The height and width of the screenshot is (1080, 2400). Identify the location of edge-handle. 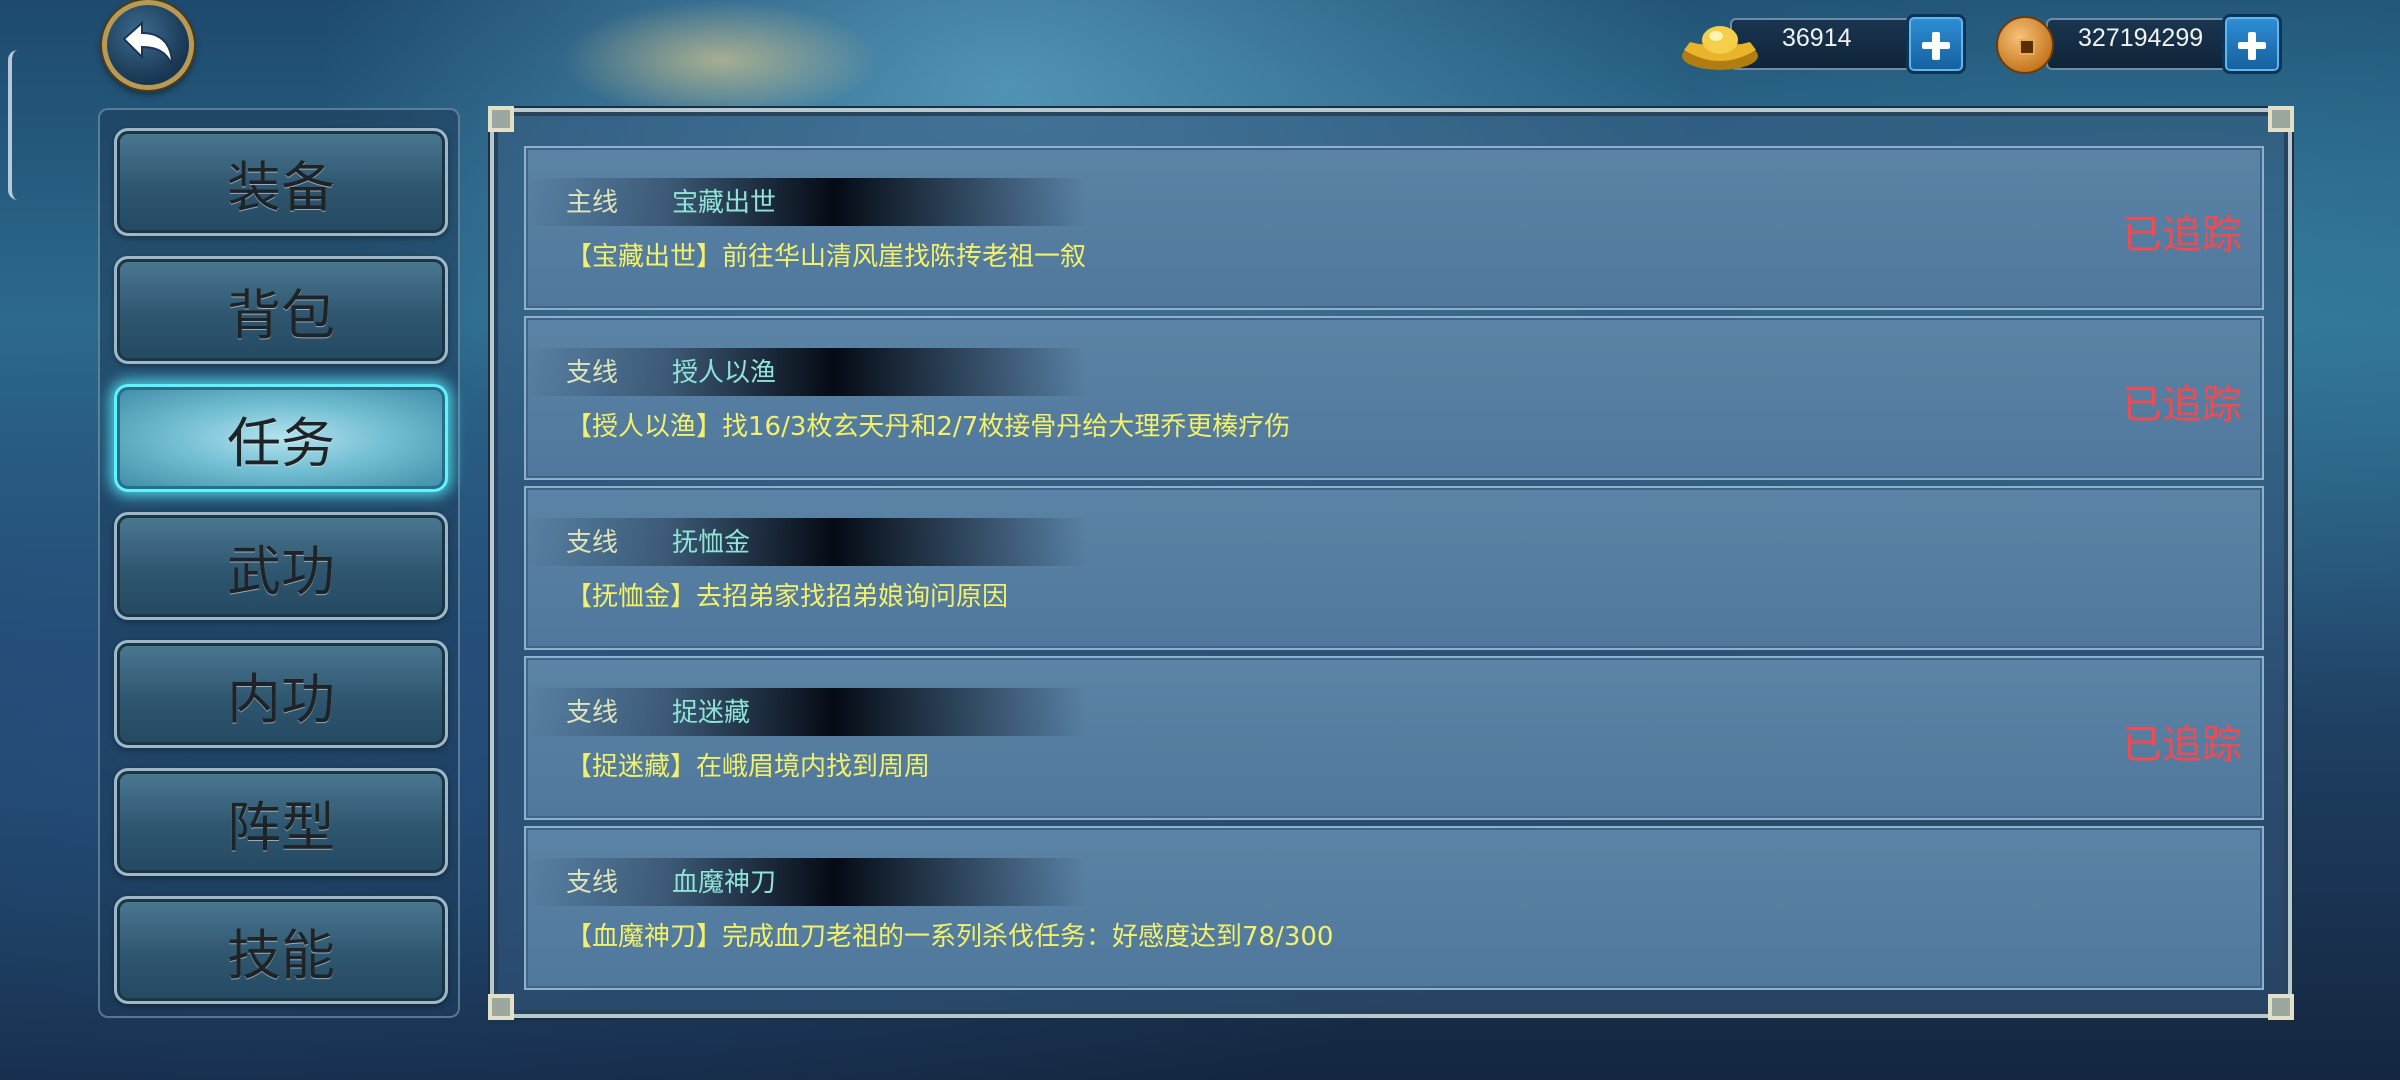
(13, 125).